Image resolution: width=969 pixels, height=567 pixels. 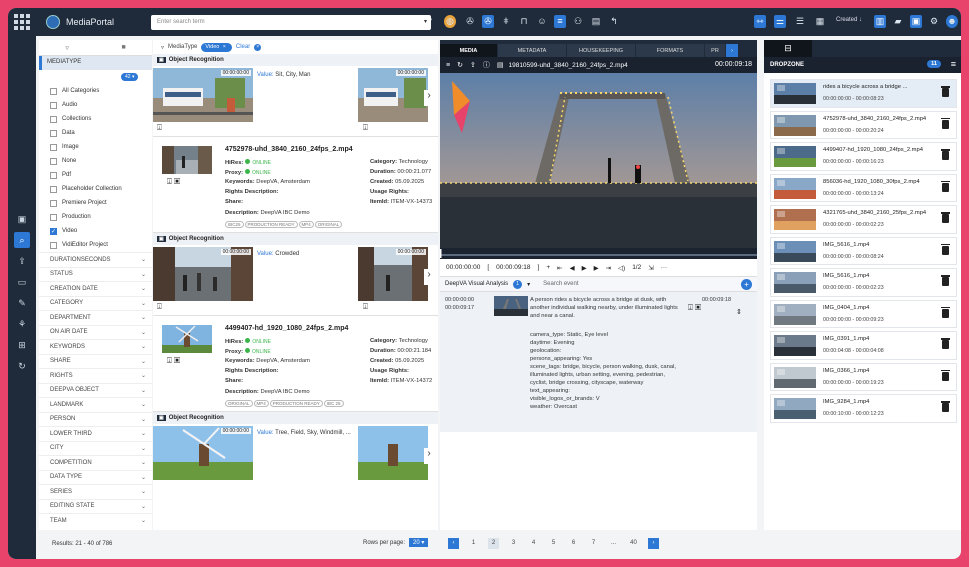 What do you see at coordinates (453, 543) in the screenshot?
I see `prev-page-icon: ‹` at bounding box center [453, 543].